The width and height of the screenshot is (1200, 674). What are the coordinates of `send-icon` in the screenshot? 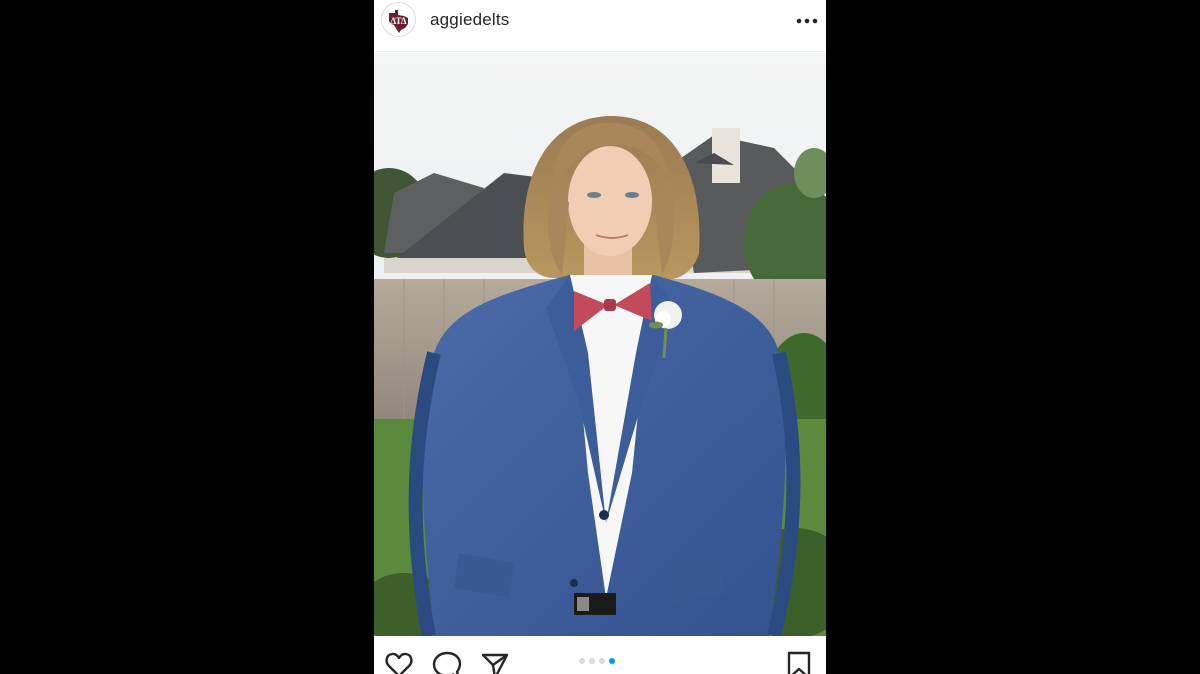 It's located at (495, 663).